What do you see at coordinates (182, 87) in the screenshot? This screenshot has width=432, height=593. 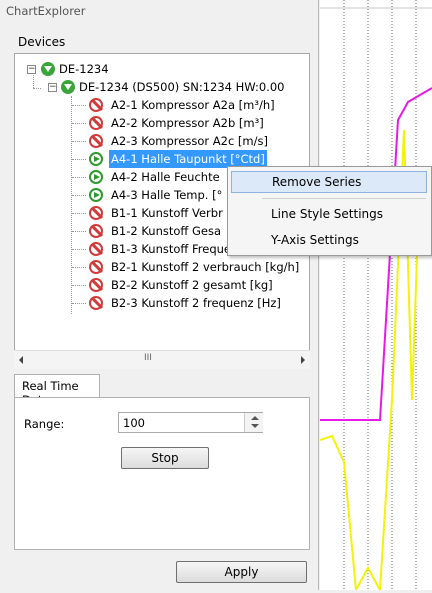 I see `tree-node-label: DE-1234 (DS500) SN:1234 HW:0.00` at bounding box center [182, 87].